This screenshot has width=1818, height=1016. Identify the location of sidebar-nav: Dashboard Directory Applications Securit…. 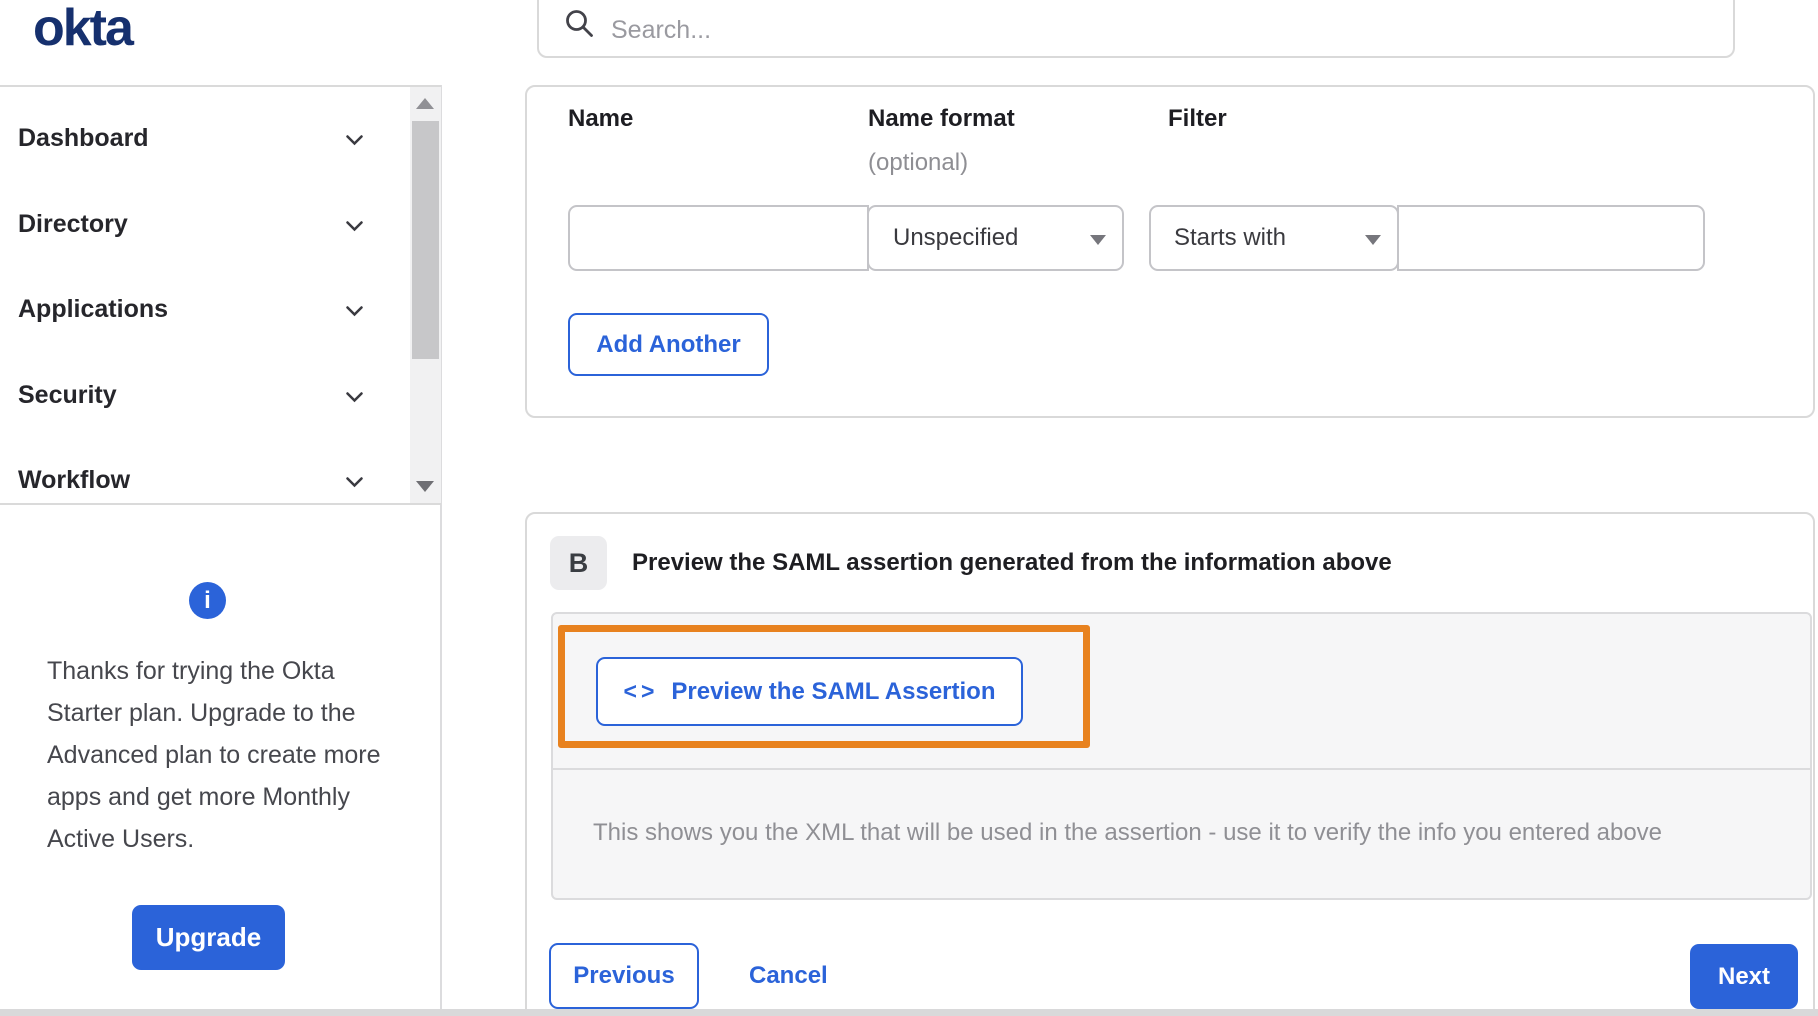
(220, 295).